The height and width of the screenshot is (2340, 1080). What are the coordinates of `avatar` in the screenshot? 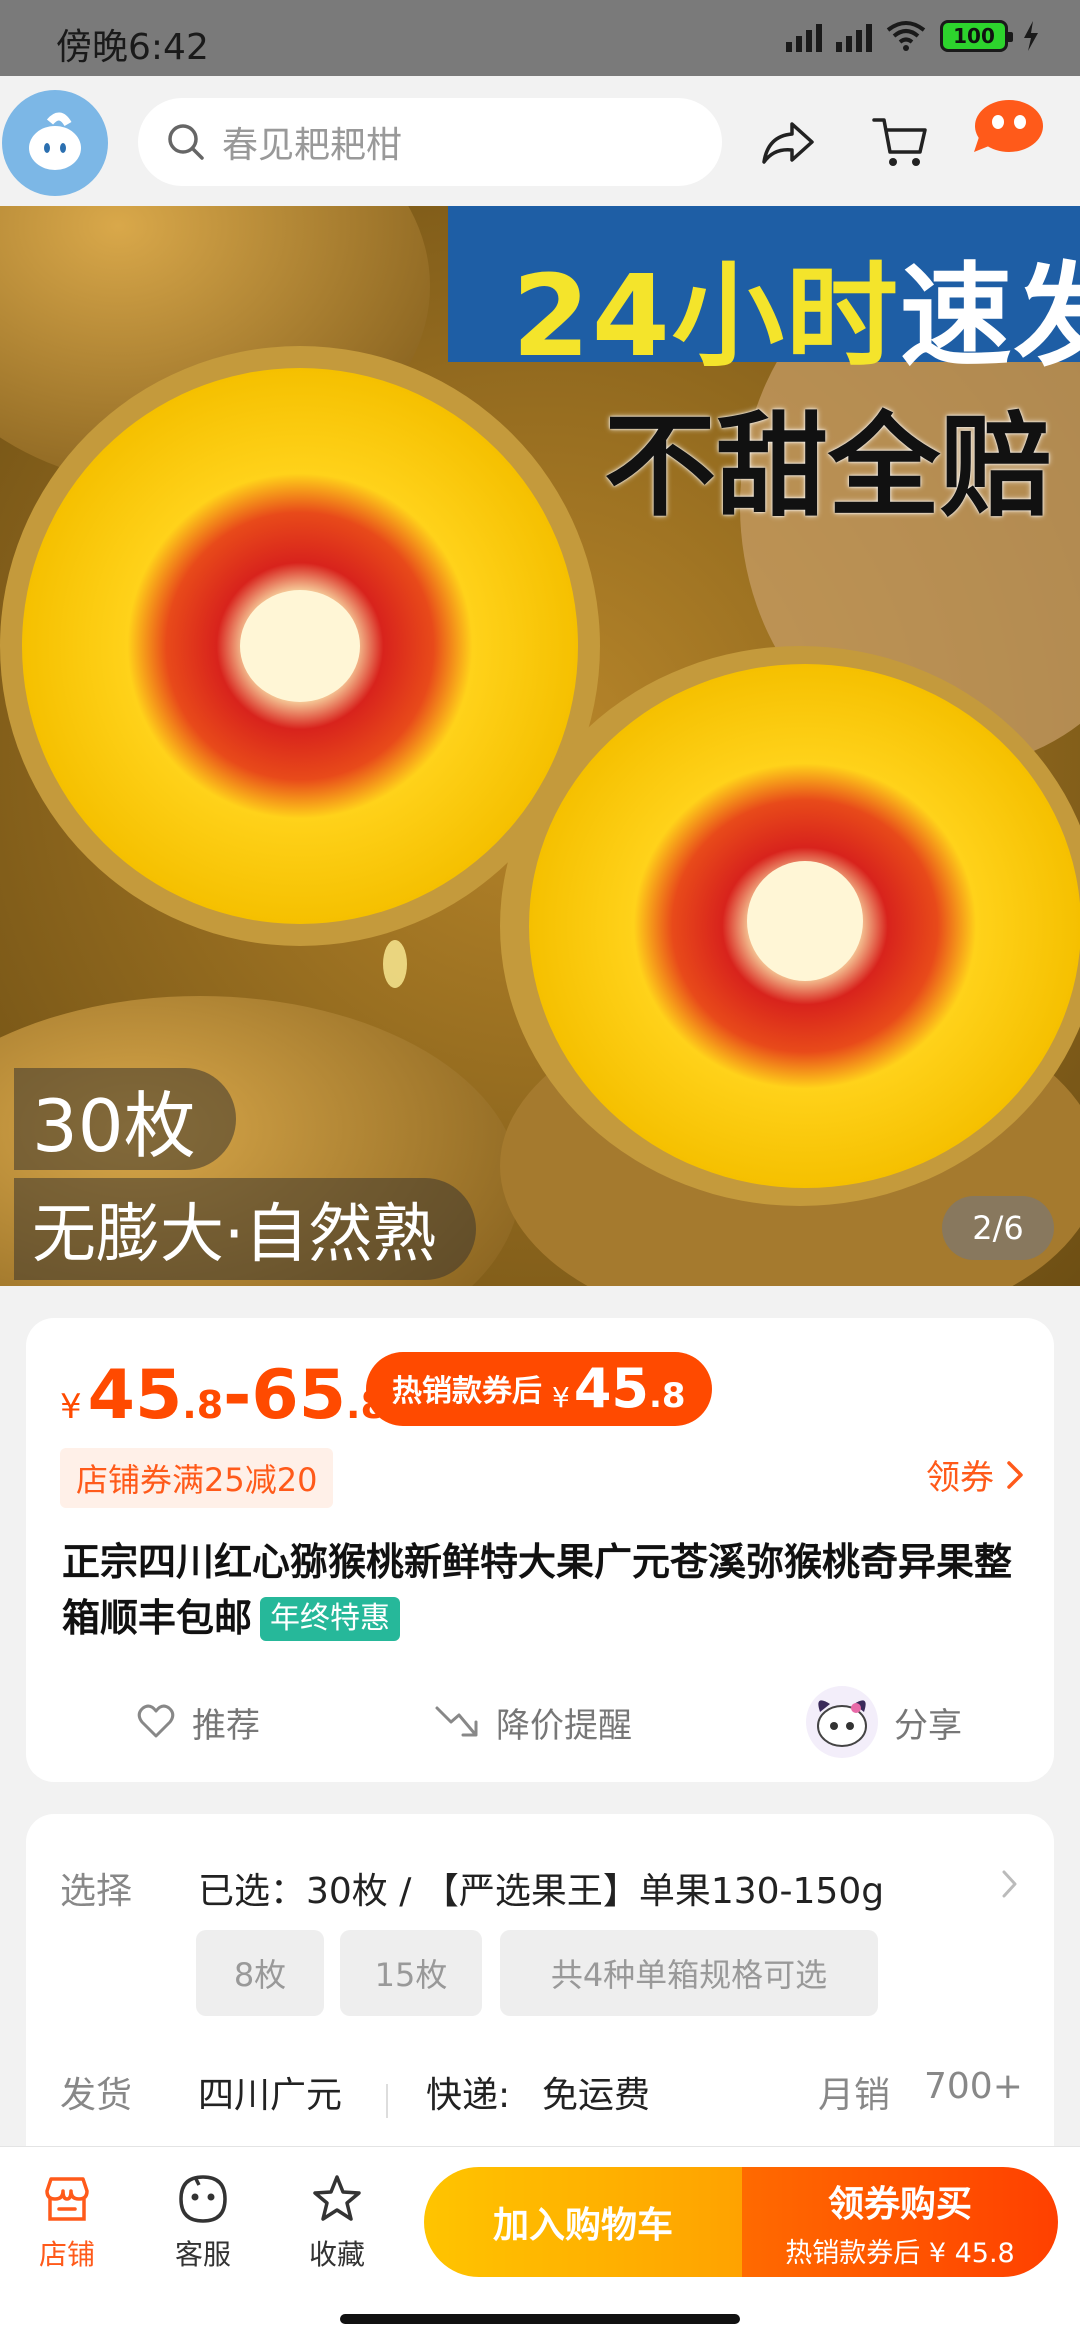 It's located at (842, 1722).